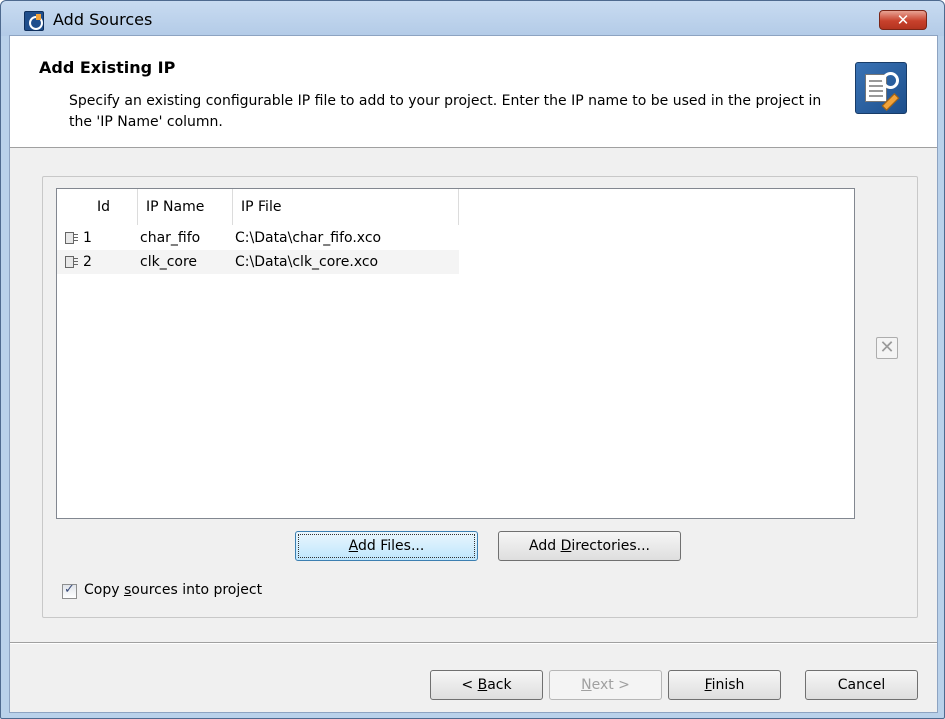 Image resolution: width=945 pixels, height=719 pixels. Describe the element at coordinates (185, 207) in the screenshot. I see `column-header-ip-name: IP Name` at that location.